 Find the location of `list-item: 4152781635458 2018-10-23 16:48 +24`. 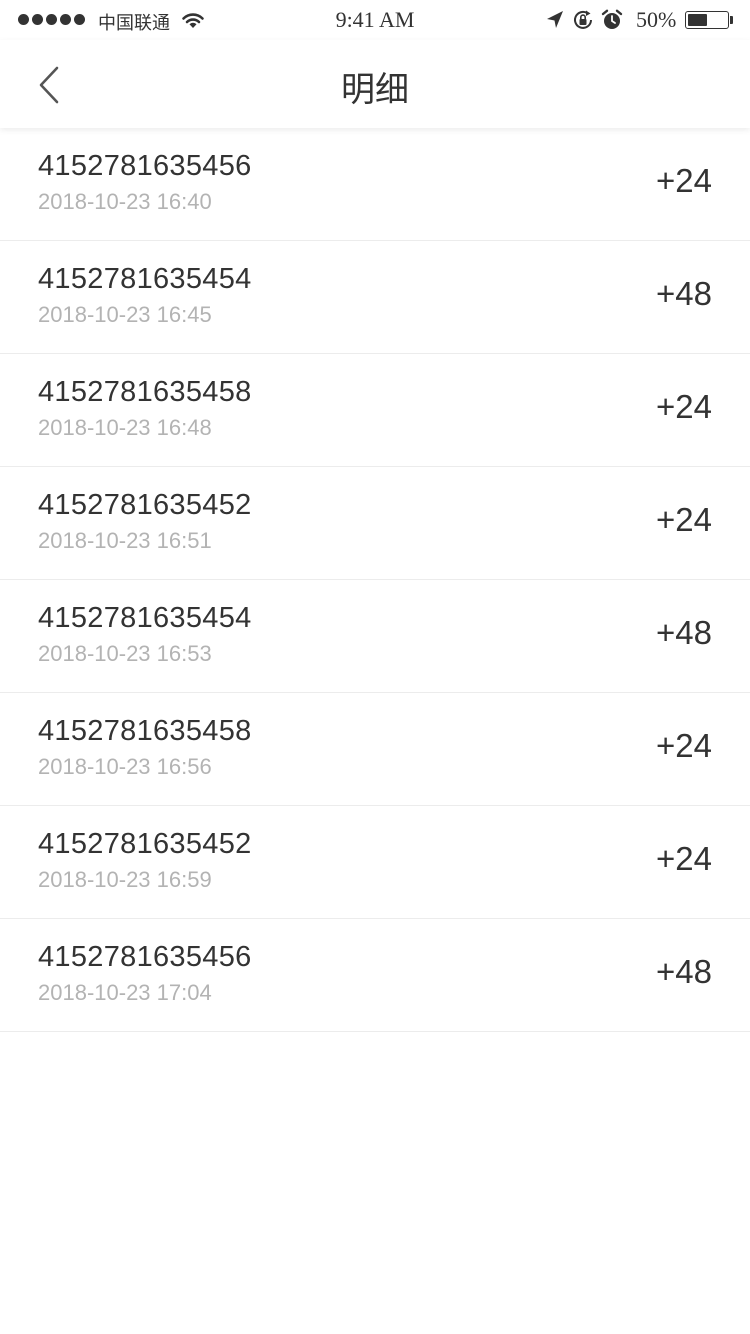

list-item: 4152781635458 2018-10-23 16:48 +24 is located at coordinates (375, 410).